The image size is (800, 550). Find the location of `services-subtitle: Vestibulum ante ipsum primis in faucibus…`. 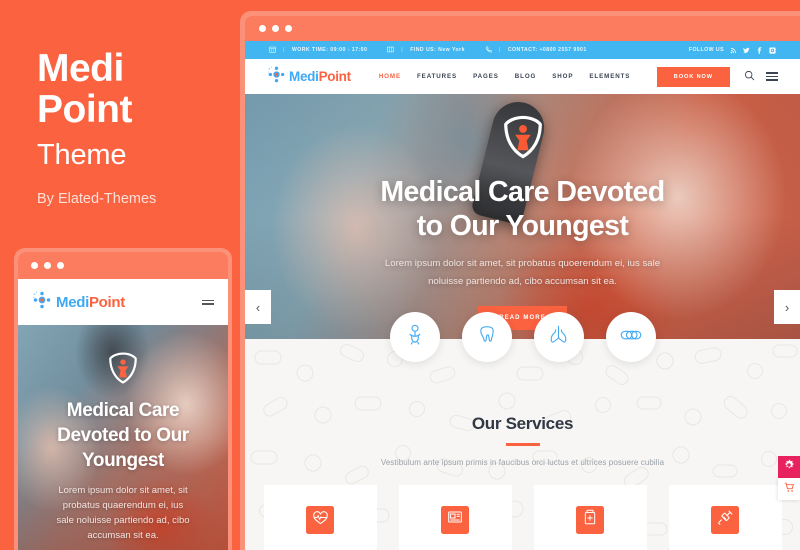

services-subtitle: Vestibulum ante ipsum primis in faucibus… is located at coordinates (522, 462).